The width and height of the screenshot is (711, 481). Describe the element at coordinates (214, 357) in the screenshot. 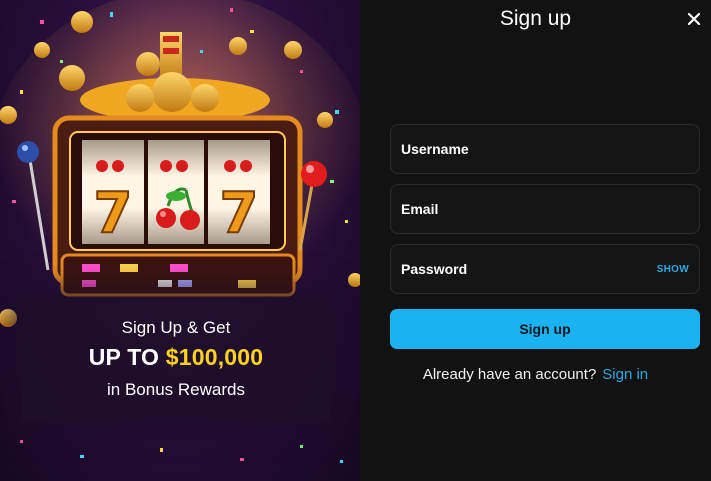

I see `promo-amount-value: $100,000` at that location.